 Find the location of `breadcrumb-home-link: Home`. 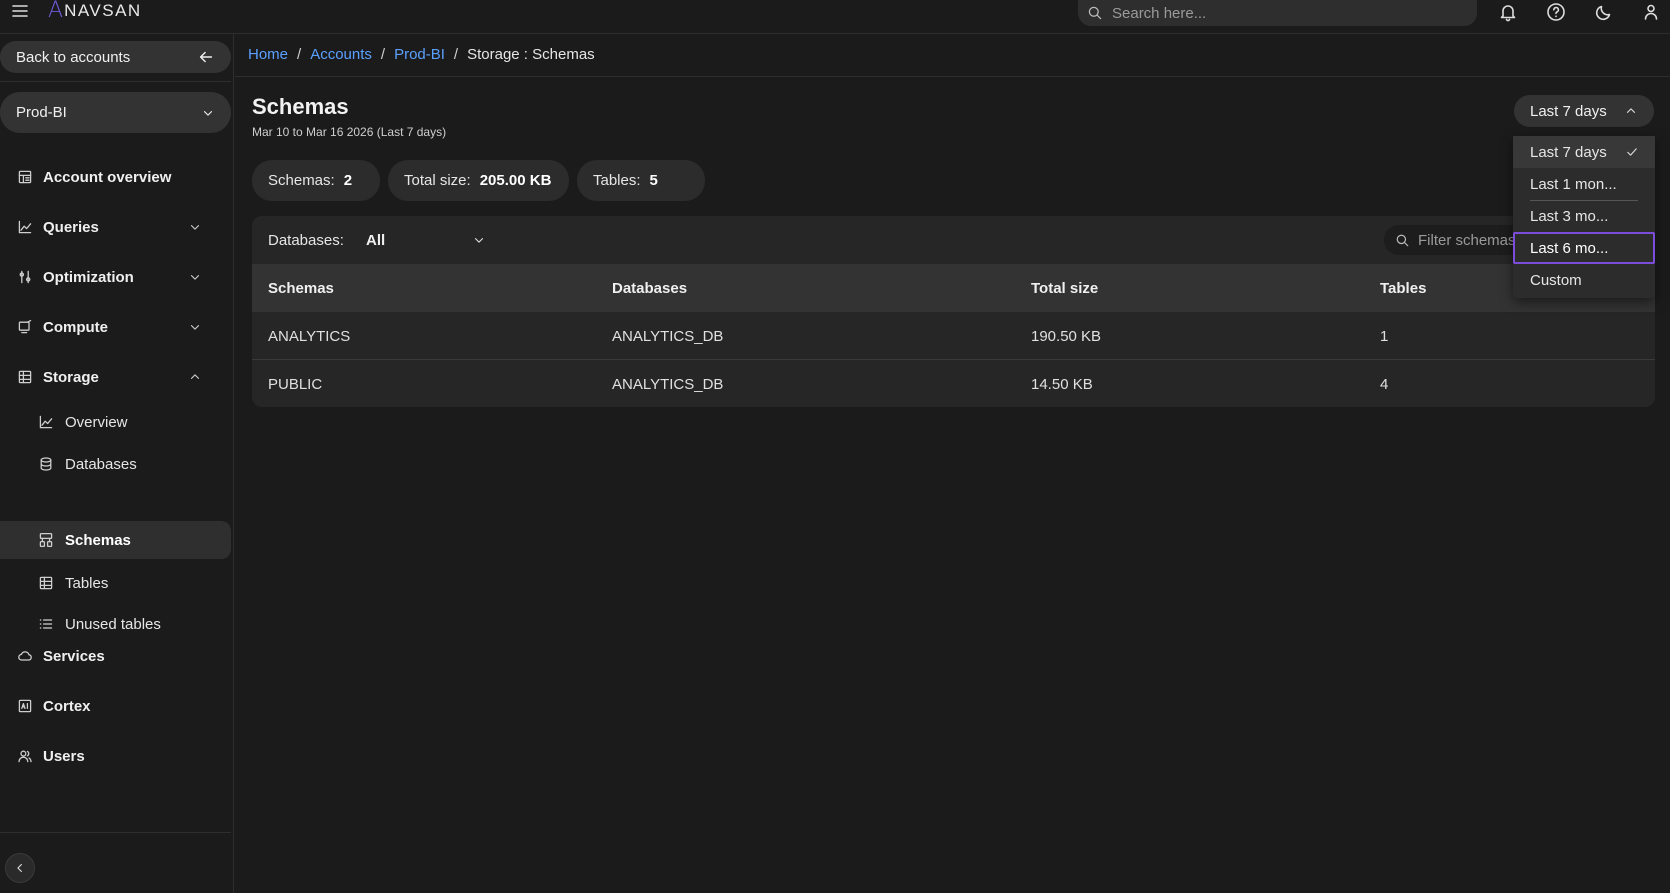

breadcrumb-home-link: Home is located at coordinates (268, 54).